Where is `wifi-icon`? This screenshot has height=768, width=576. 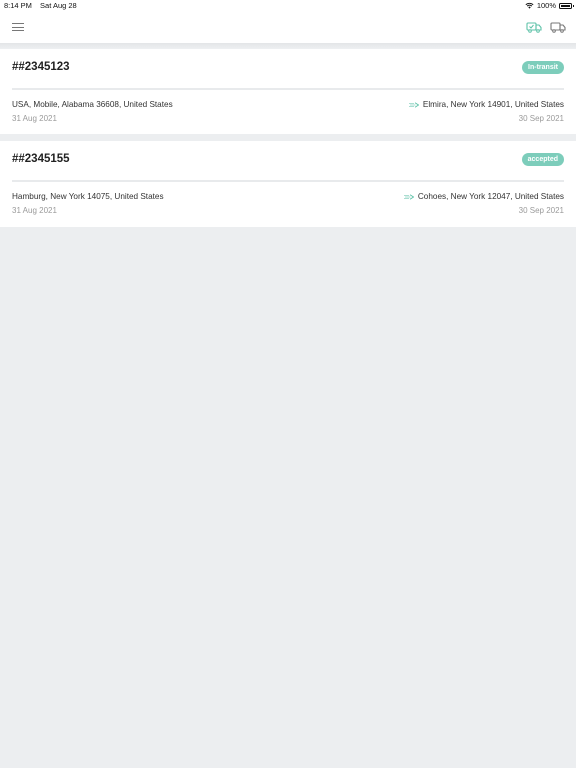 wifi-icon is located at coordinates (529, 5).